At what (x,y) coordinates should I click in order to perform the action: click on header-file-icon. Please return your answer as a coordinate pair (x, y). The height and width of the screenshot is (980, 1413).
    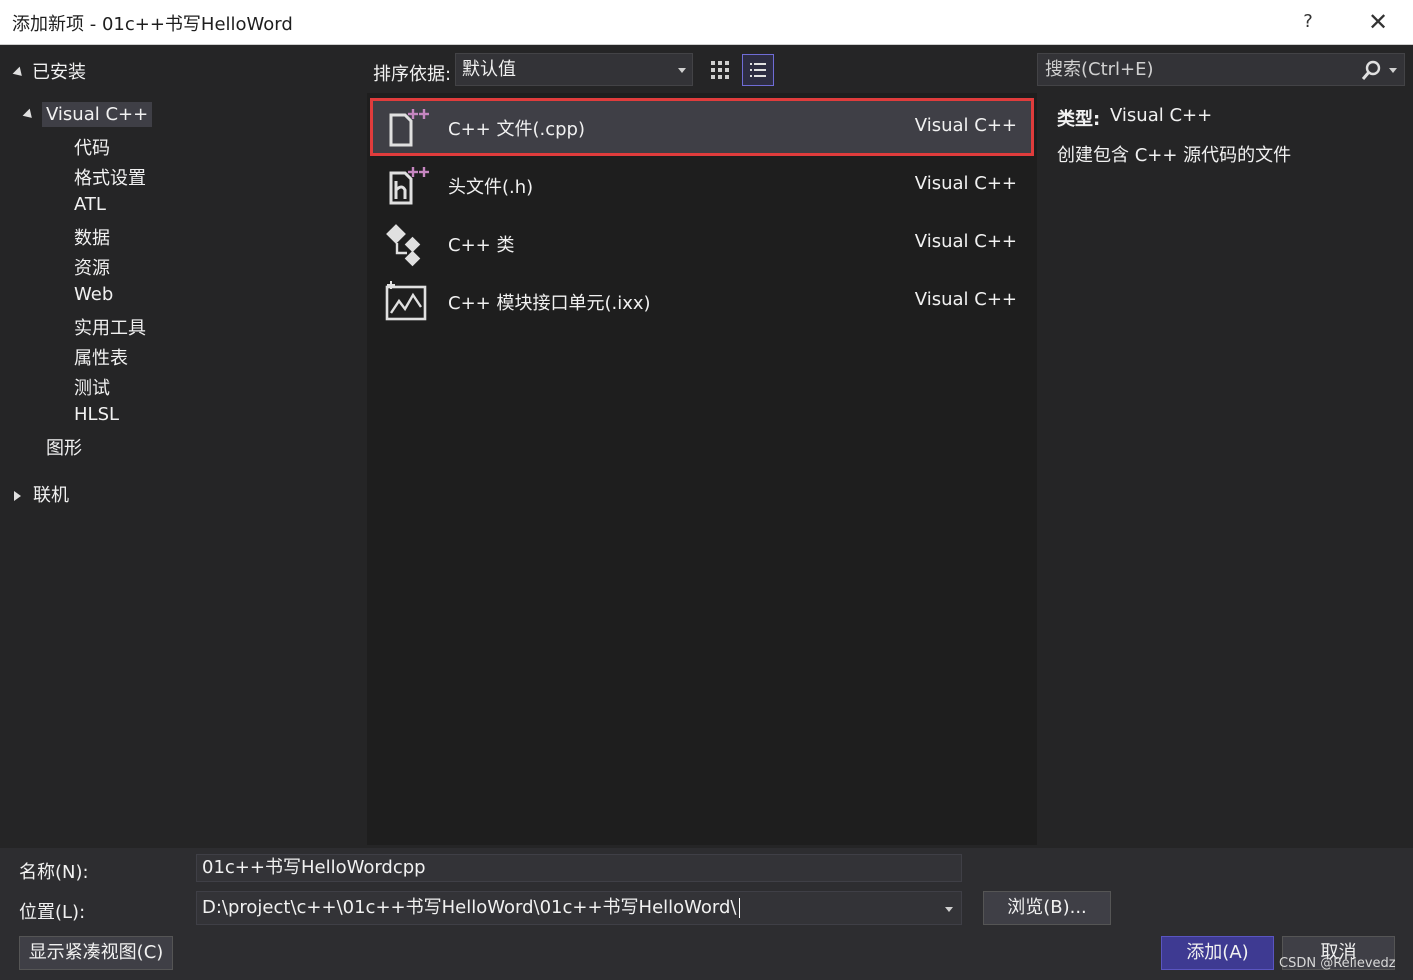
    Looking at the image, I should click on (409, 186).